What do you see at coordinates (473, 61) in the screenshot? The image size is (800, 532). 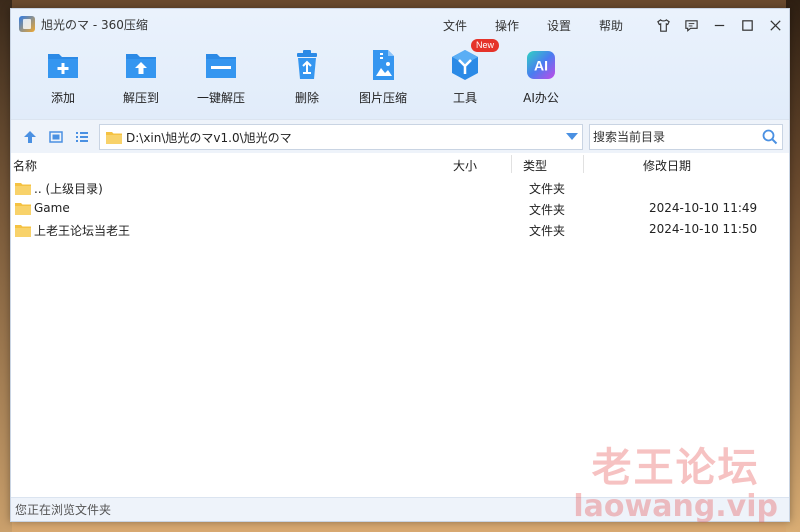 I see `tools-cube-icon: New` at bounding box center [473, 61].